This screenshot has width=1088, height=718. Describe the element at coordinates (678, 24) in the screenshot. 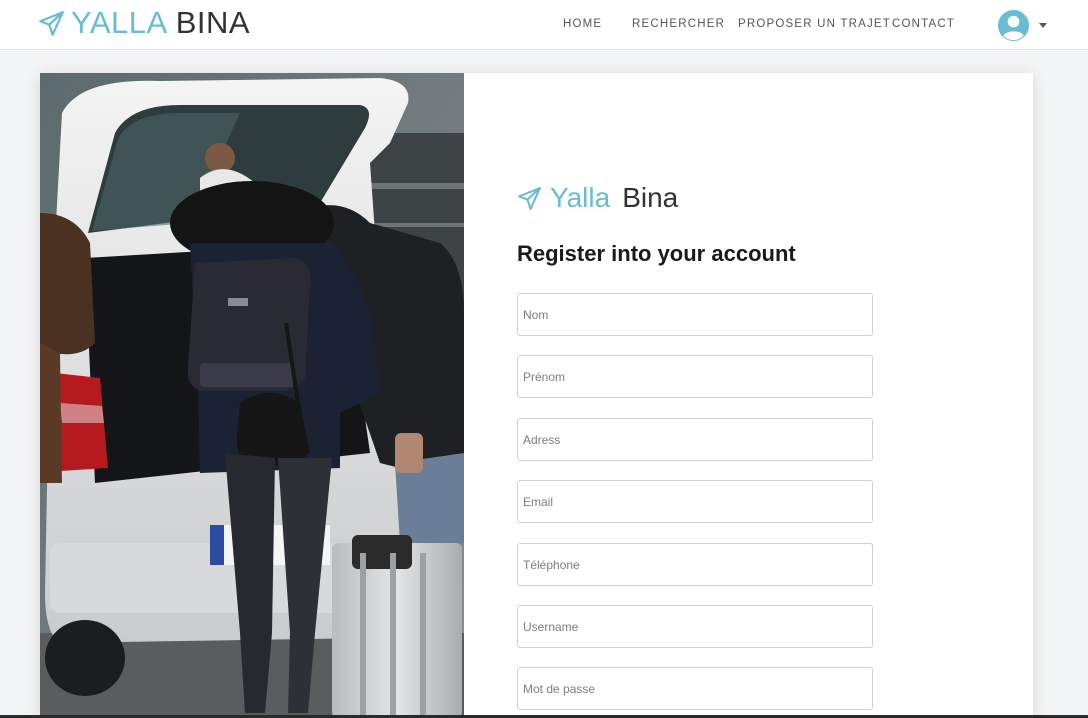

I see `nav-link-rechercher: RECHERCHER` at that location.